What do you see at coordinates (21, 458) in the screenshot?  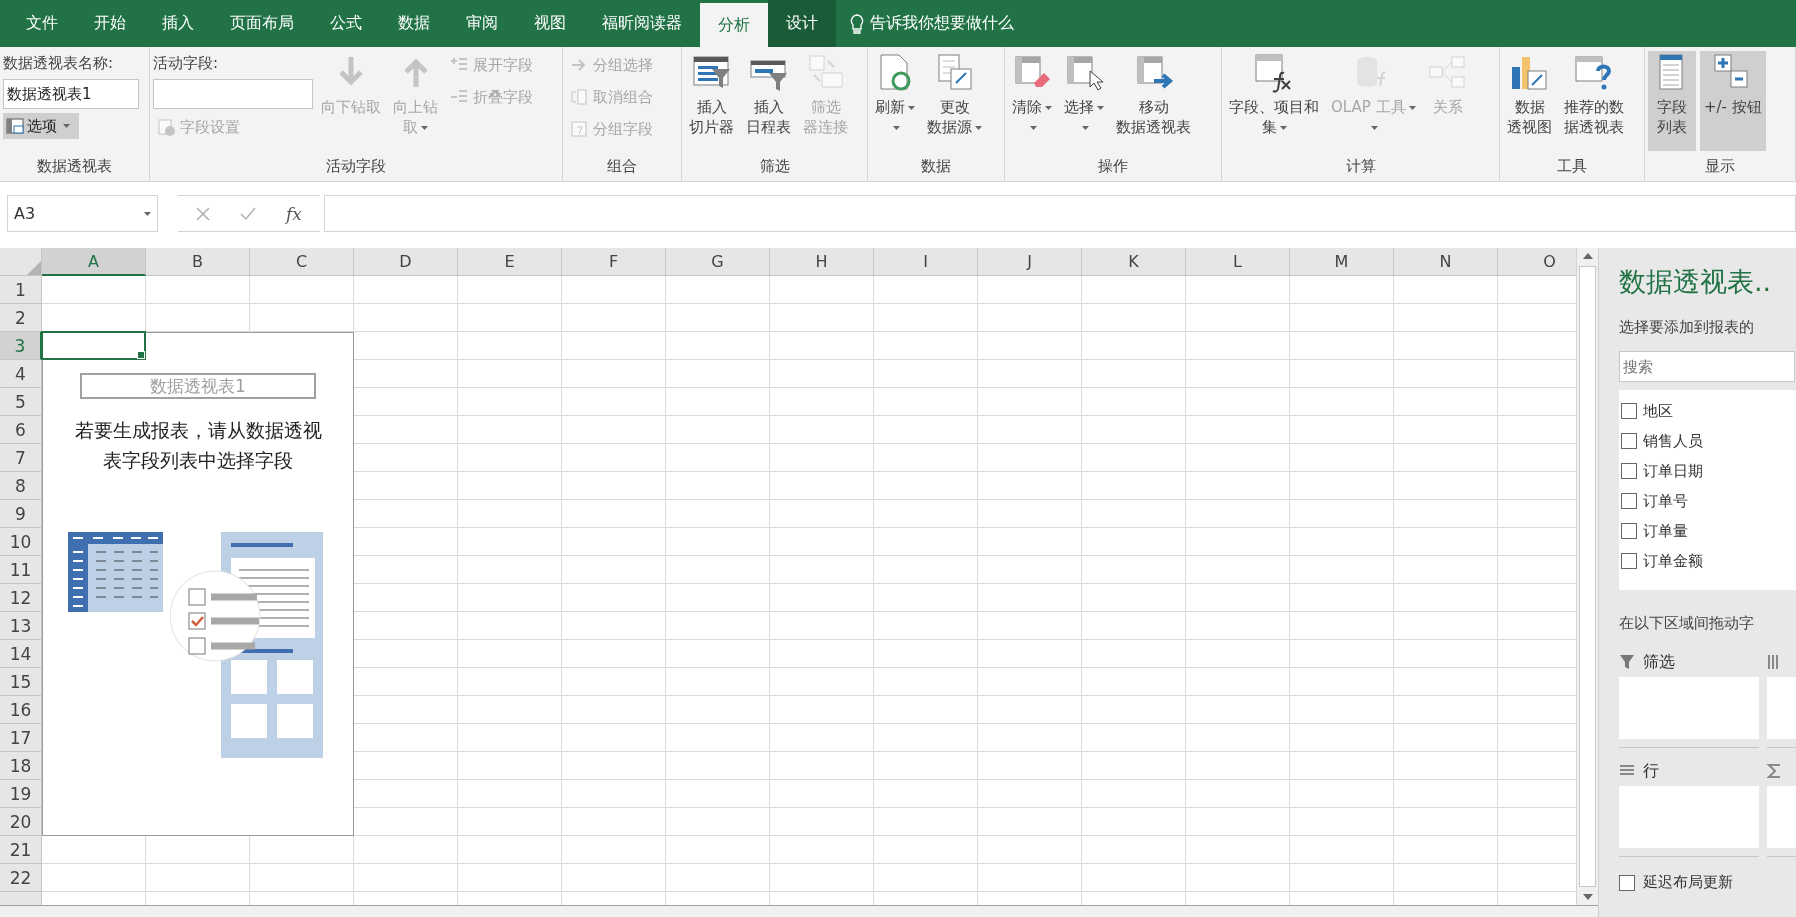 I see `row-header: 7` at bounding box center [21, 458].